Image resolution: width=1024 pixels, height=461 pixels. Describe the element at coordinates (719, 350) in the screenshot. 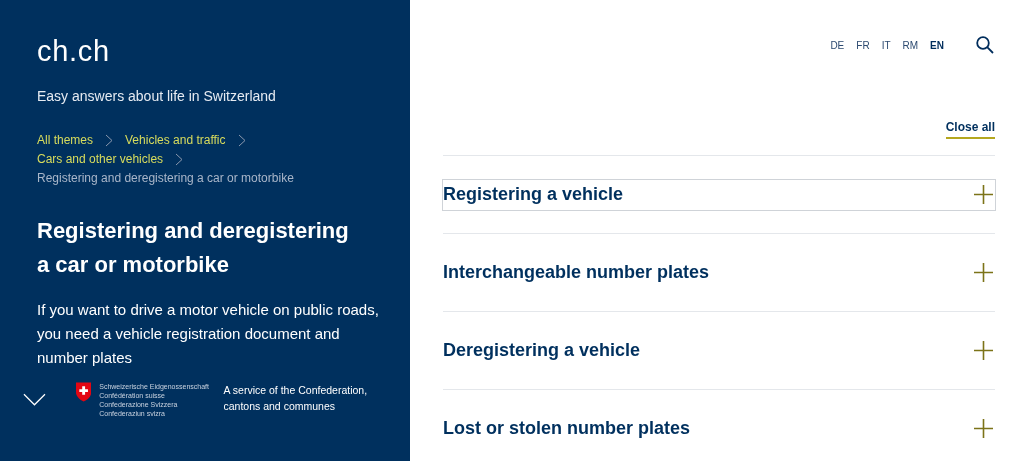

I see `accordion-header: Deregistering a vehicle` at that location.